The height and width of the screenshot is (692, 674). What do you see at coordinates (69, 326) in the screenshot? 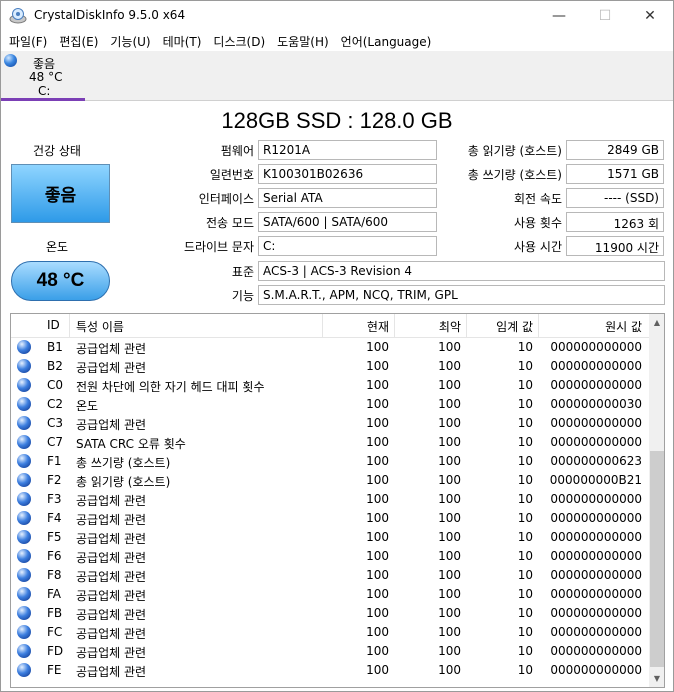
I see `column-divider` at bounding box center [69, 326].